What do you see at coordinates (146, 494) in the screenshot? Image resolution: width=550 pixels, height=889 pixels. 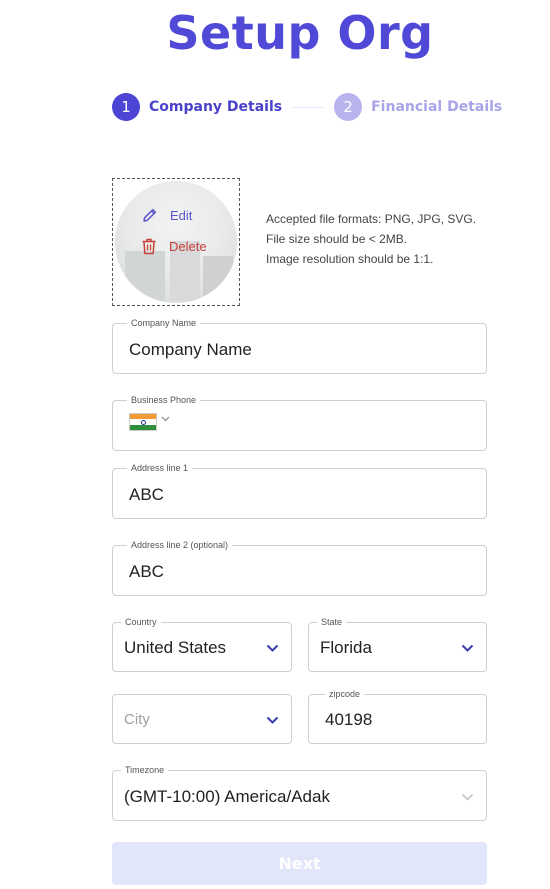 I see `address-line-1-value: ABC` at bounding box center [146, 494].